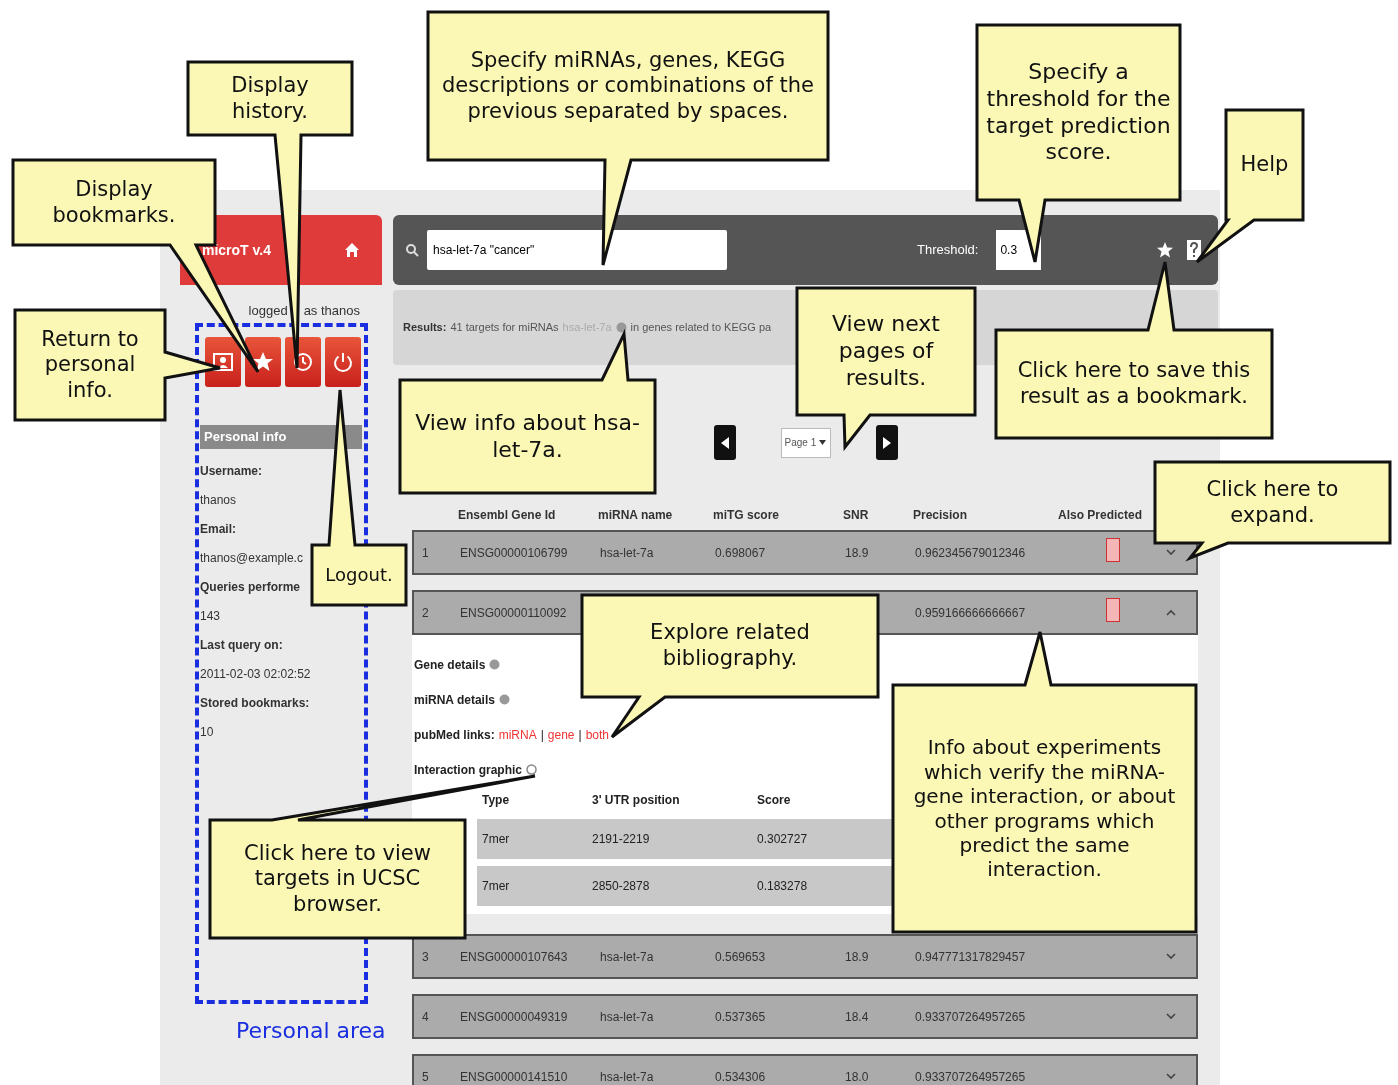 This screenshot has width=1398, height=1085. I want to click on field-label: Username:, so click(231, 471).